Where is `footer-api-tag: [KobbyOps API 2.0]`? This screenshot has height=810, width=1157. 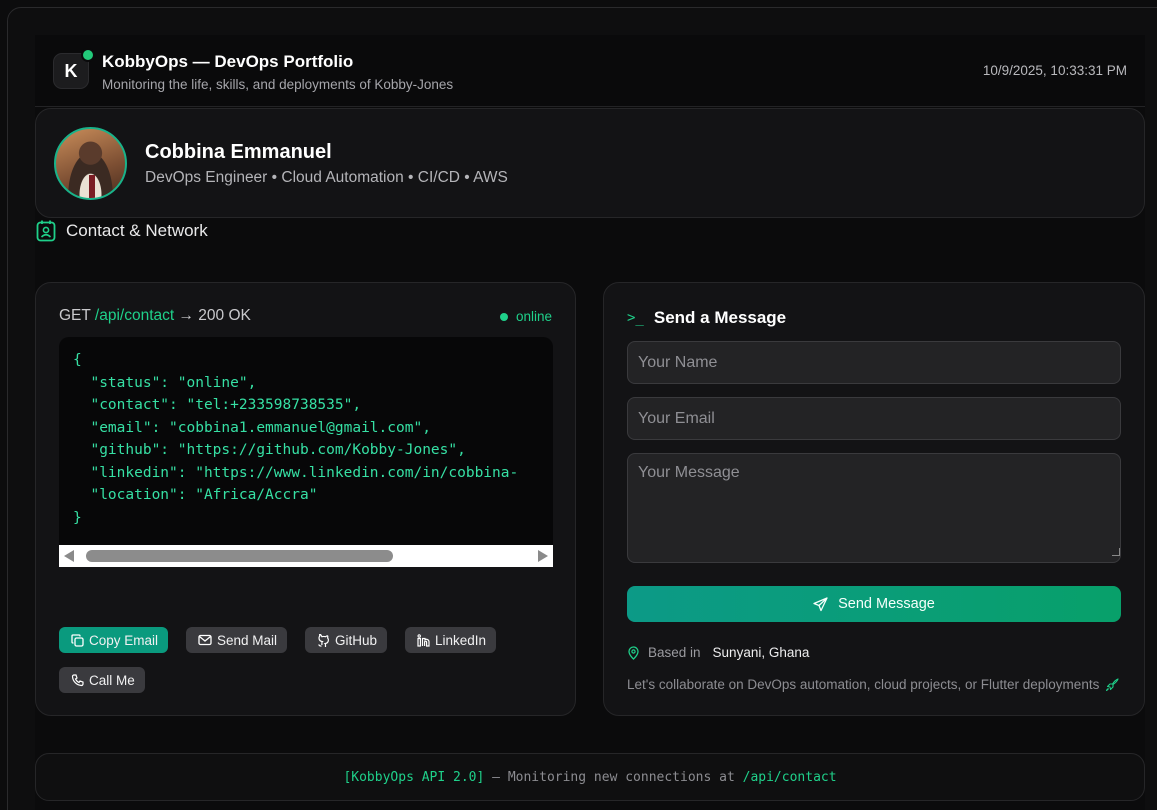
footer-api-tag: [KobbyOps API 2.0] is located at coordinates (413, 777).